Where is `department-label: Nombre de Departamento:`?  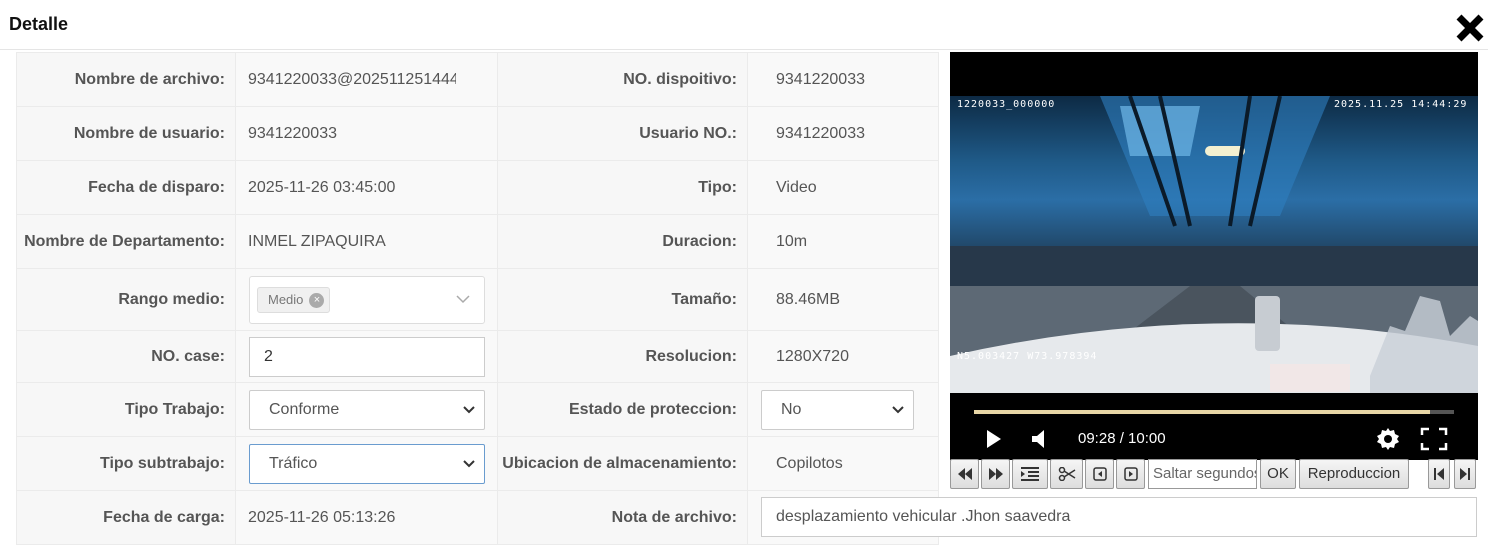
department-label: Nombre de Departamento: is located at coordinates (126, 241).